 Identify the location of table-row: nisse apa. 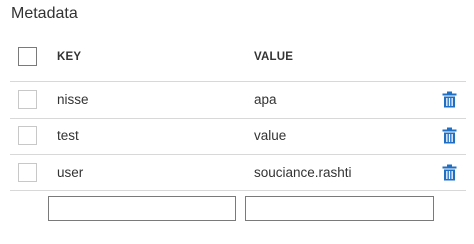
(237, 100).